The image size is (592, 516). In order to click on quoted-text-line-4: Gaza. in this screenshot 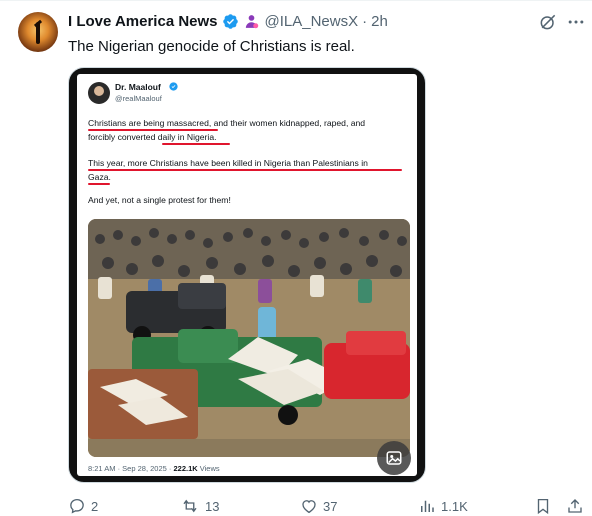, I will do `click(99, 177)`.